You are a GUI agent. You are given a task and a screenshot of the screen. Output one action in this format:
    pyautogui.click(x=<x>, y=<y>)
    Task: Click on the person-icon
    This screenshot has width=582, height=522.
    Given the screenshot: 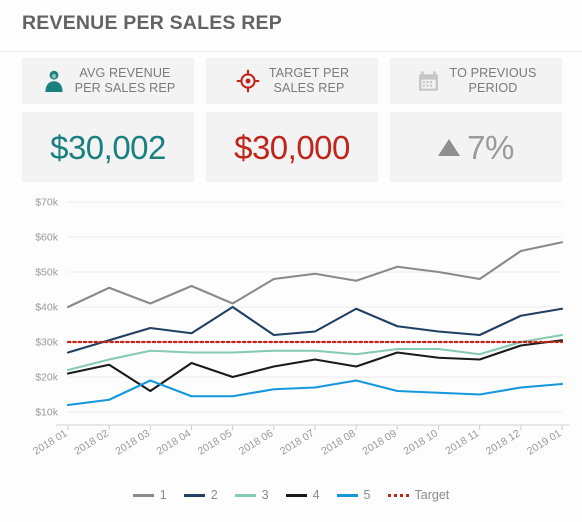 What is the action you would take?
    pyautogui.click(x=54, y=81)
    